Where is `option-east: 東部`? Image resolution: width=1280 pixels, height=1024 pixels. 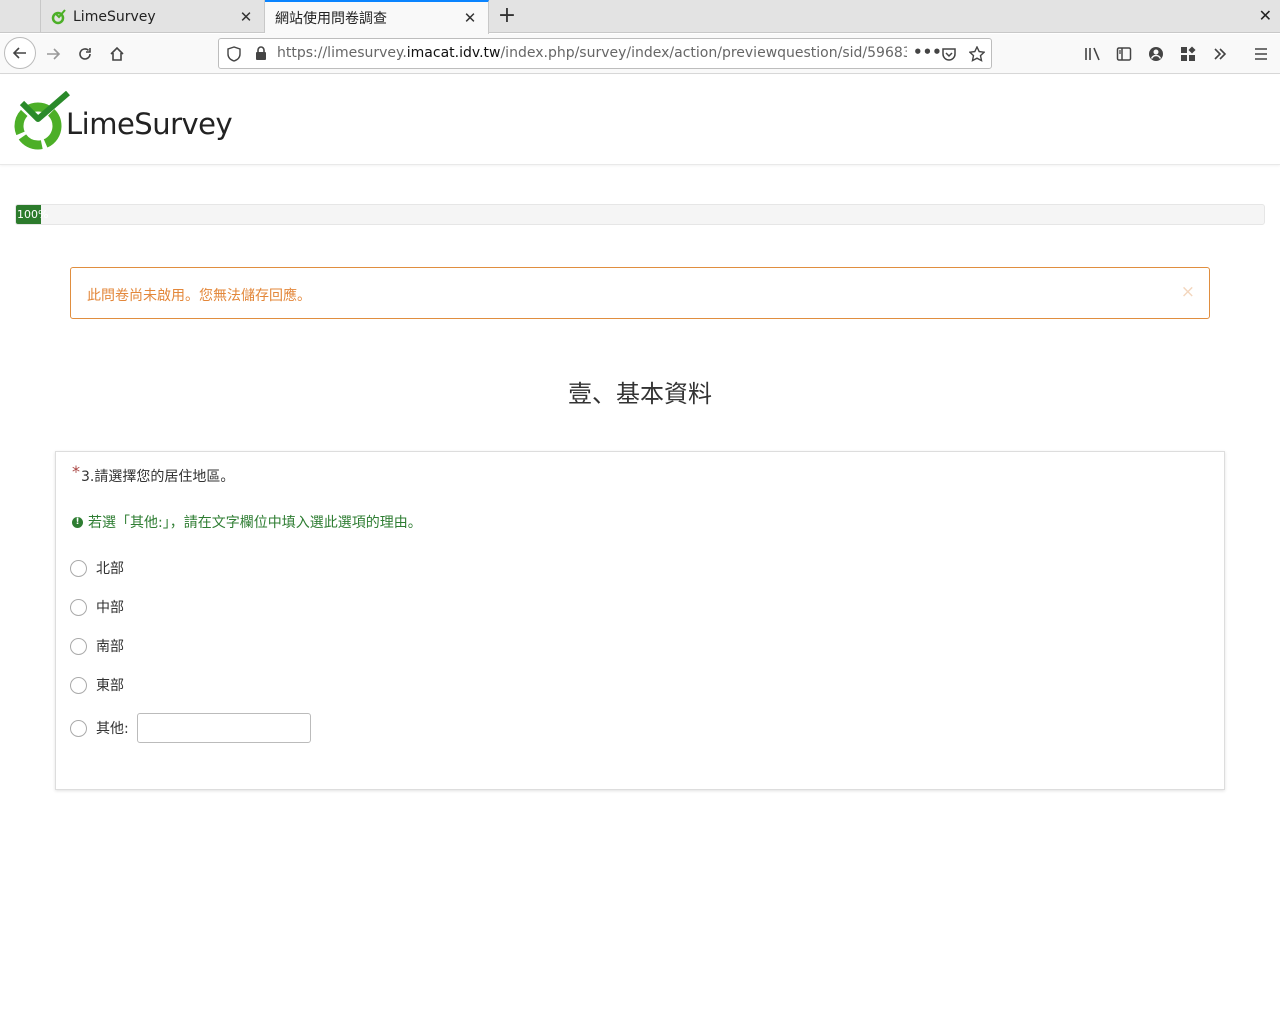 option-east: 東部 is located at coordinates (97, 685).